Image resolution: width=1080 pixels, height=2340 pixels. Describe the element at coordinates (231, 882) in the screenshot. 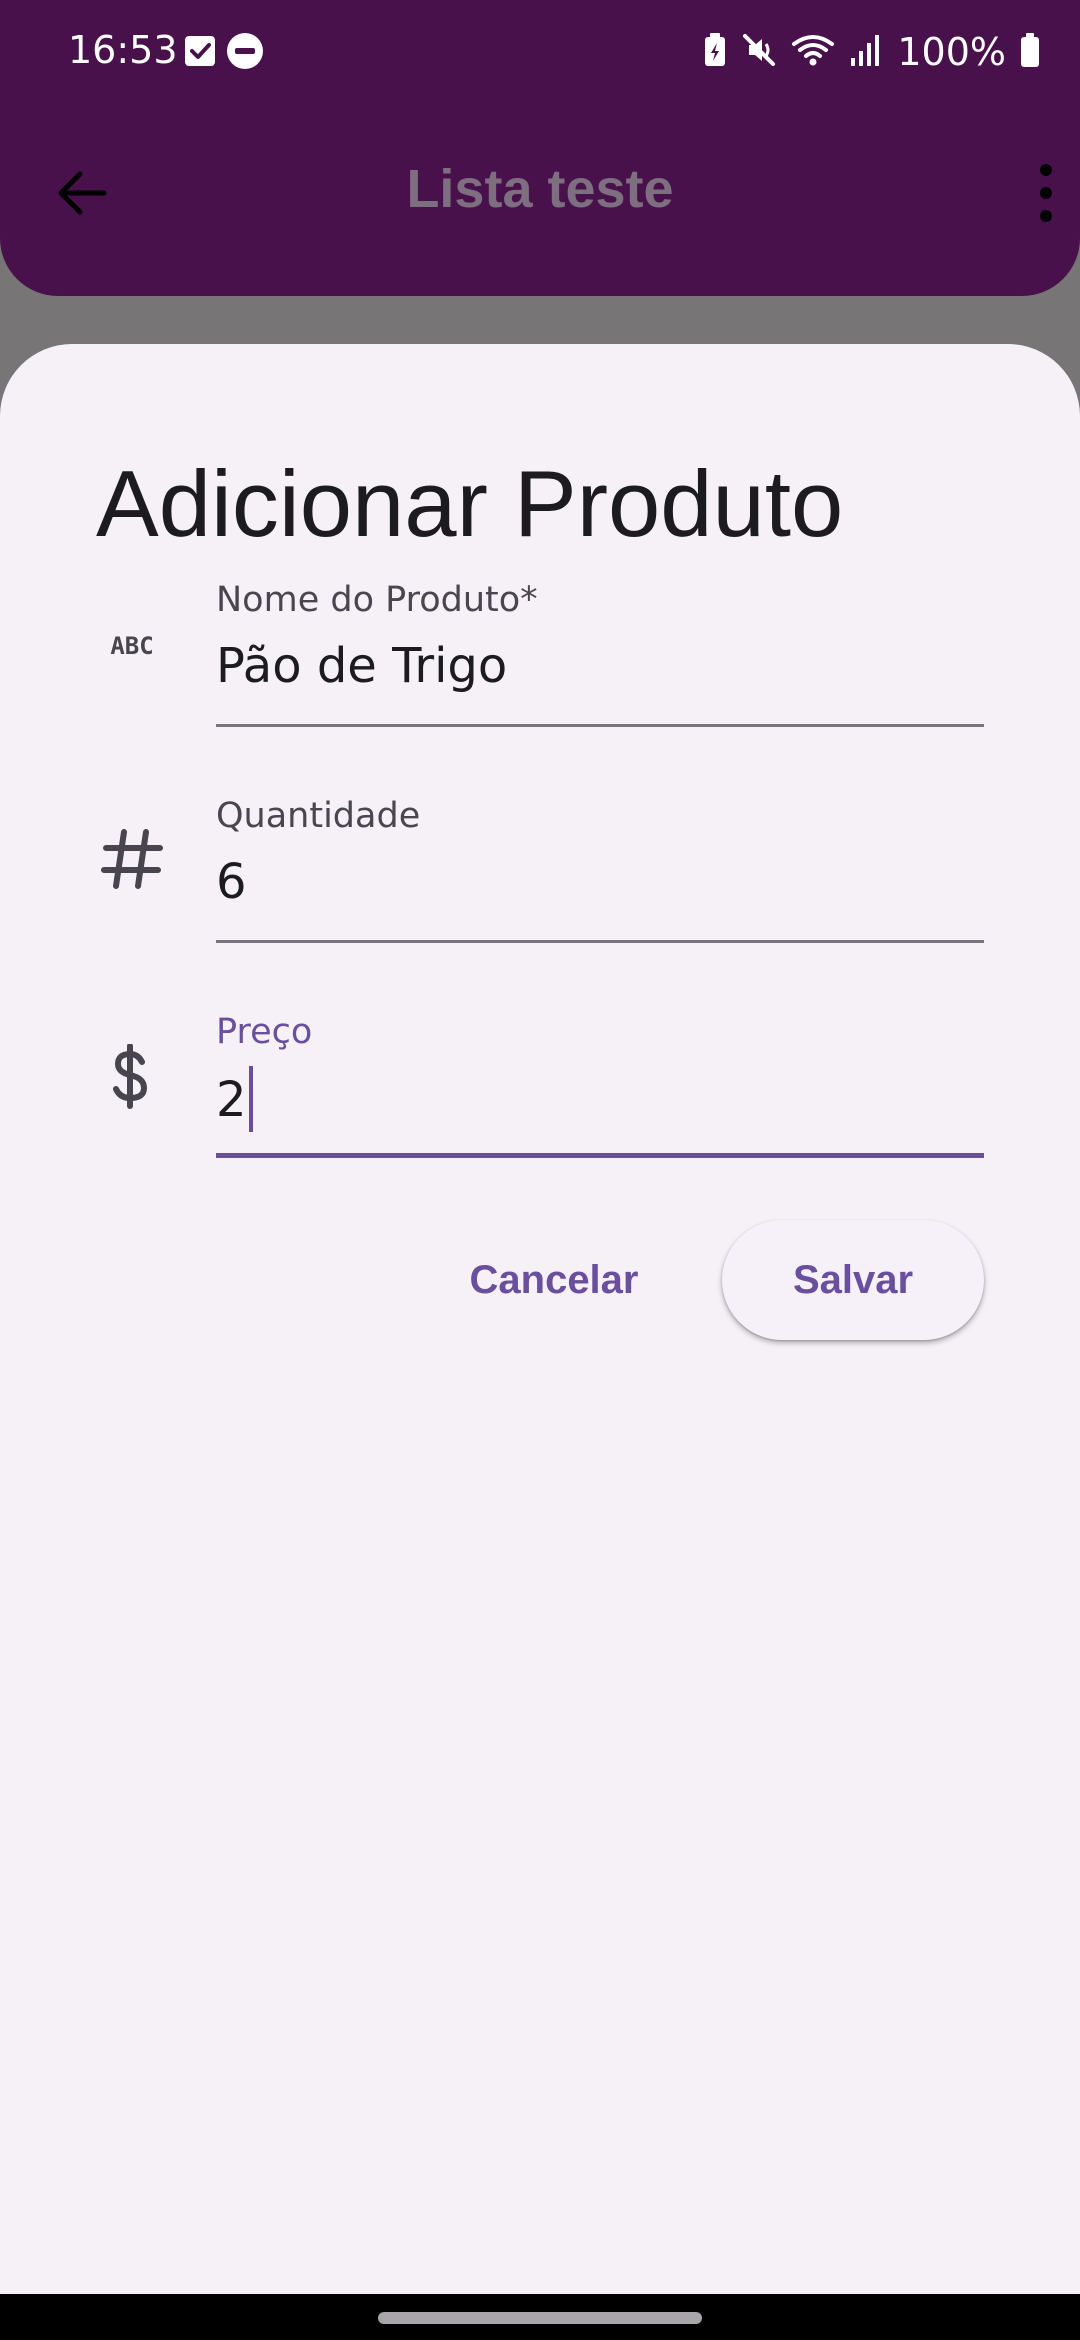

I see `quantity-input: 6` at that location.